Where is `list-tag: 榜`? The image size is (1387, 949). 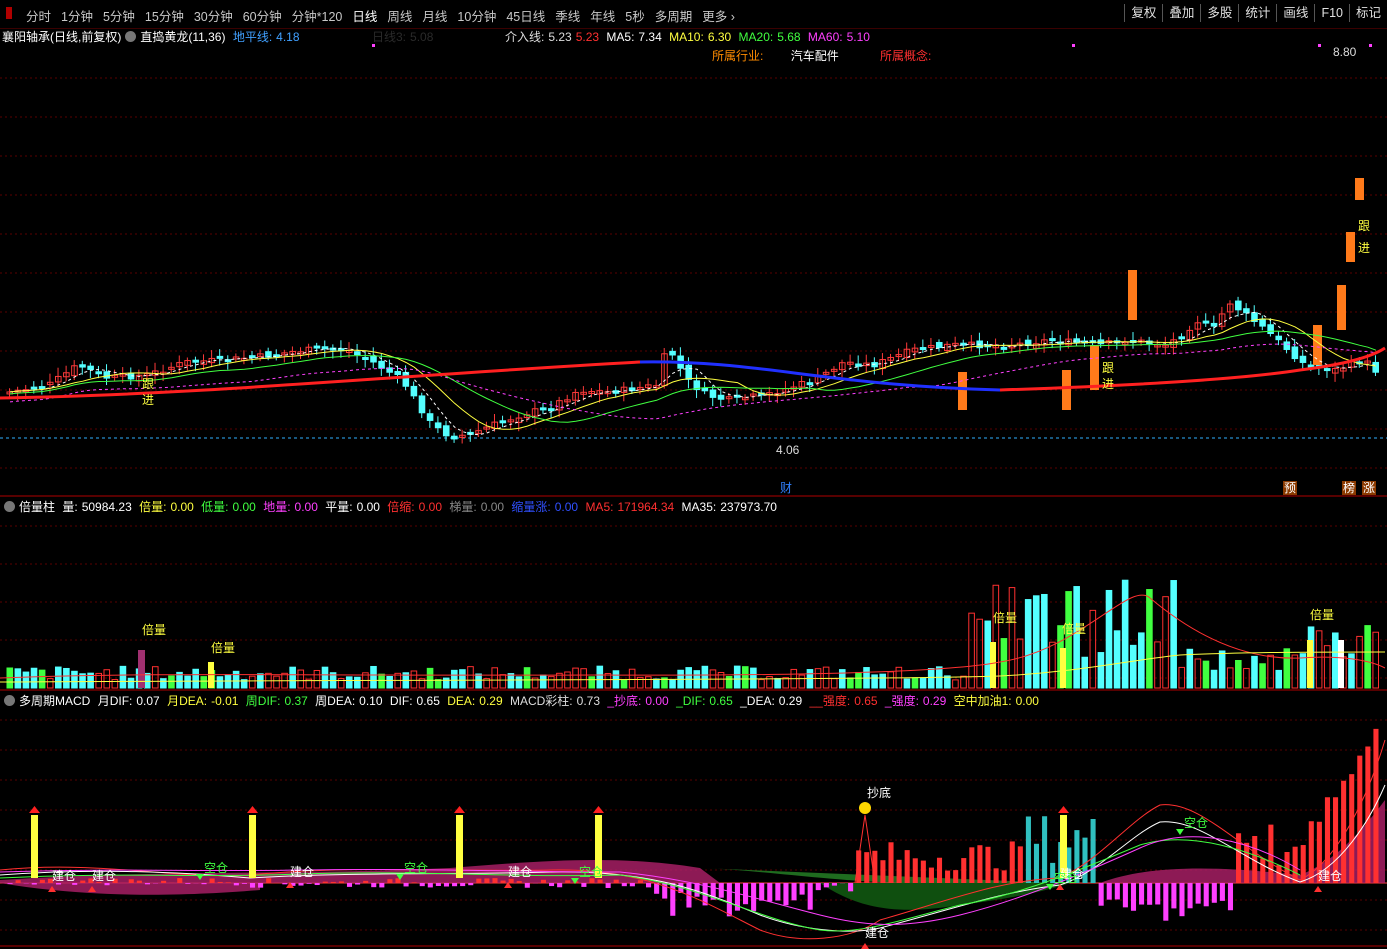 list-tag: 榜 is located at coordinates (1349, 487).